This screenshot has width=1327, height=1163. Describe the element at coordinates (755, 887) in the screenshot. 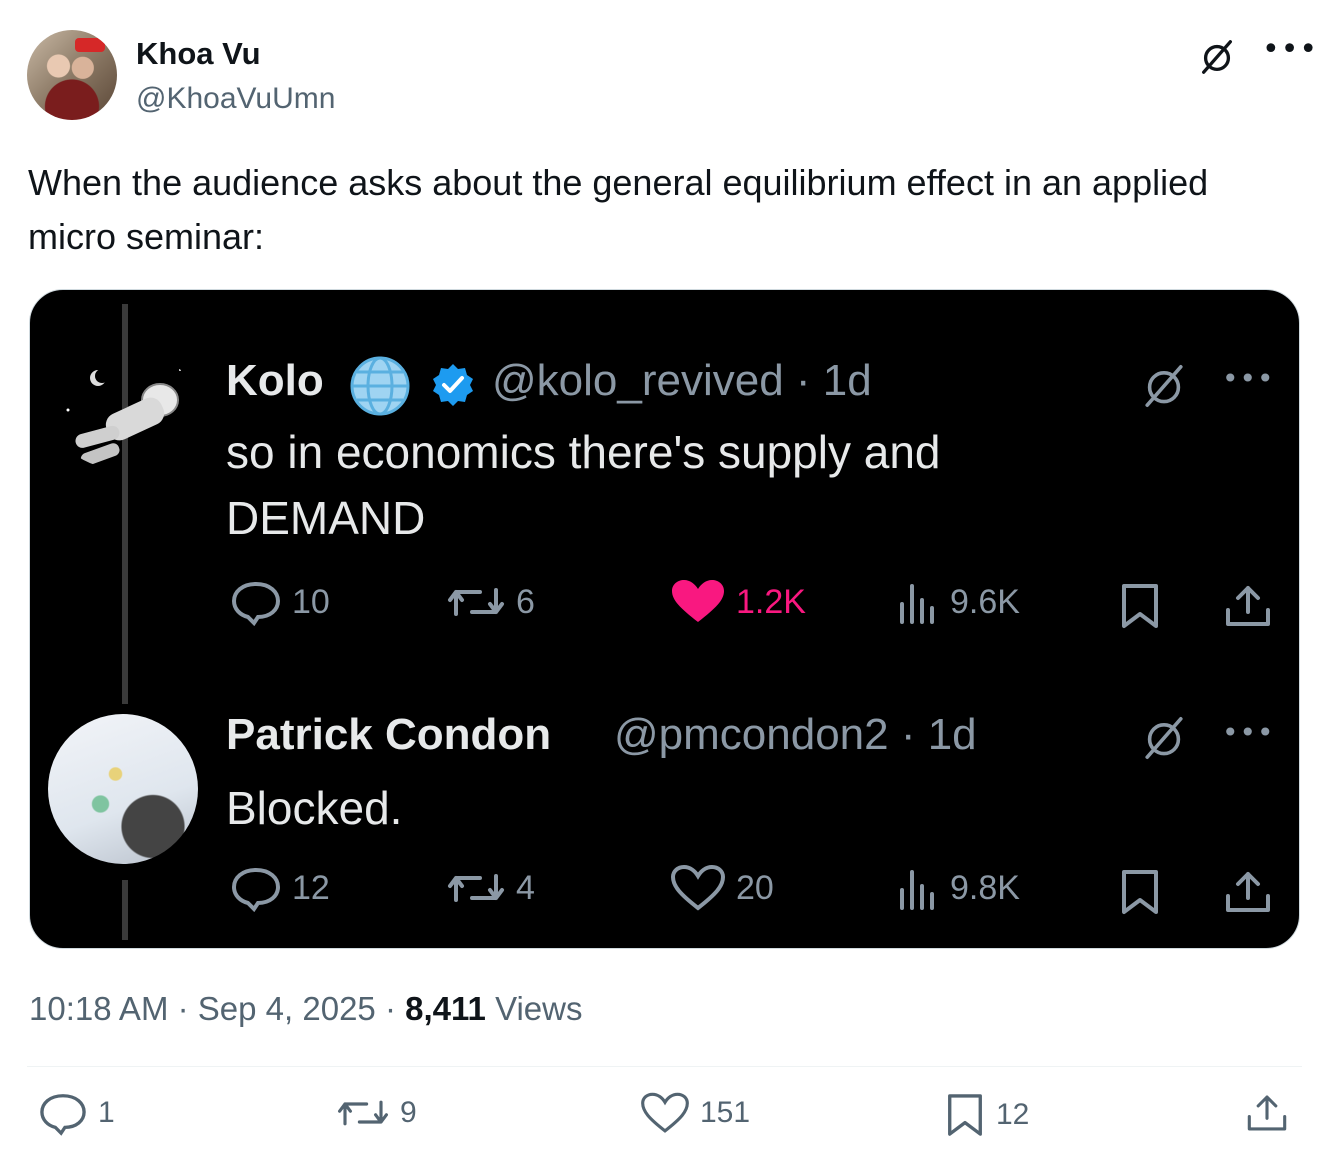

I see `patrick-like-count: 20` at that location.